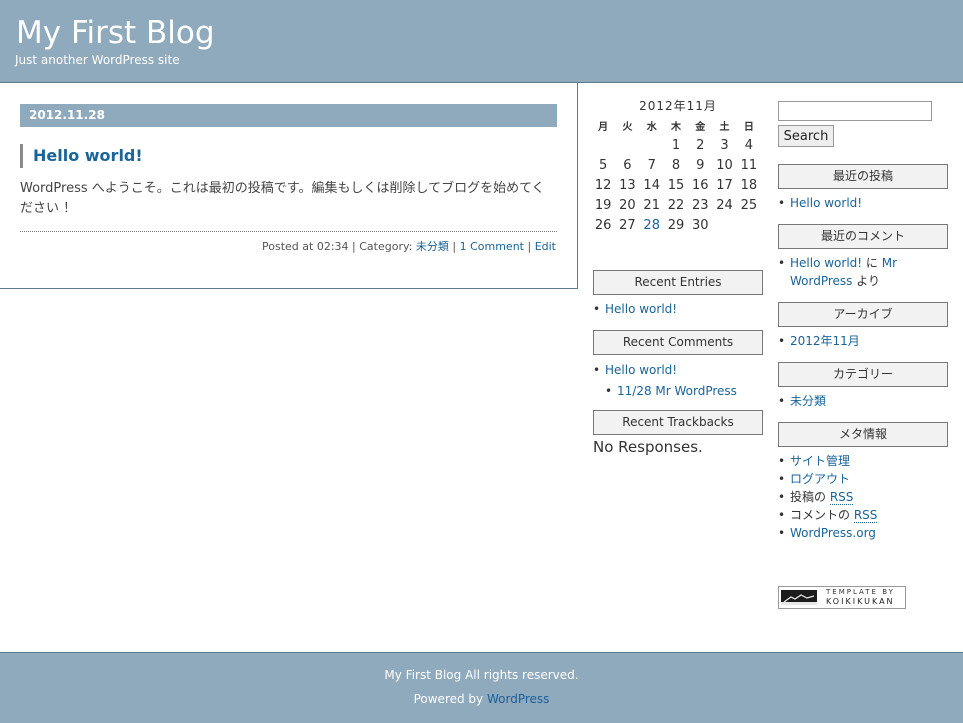  I want to click on recent-comment-post-link: Hello world!, so click(641, 370).